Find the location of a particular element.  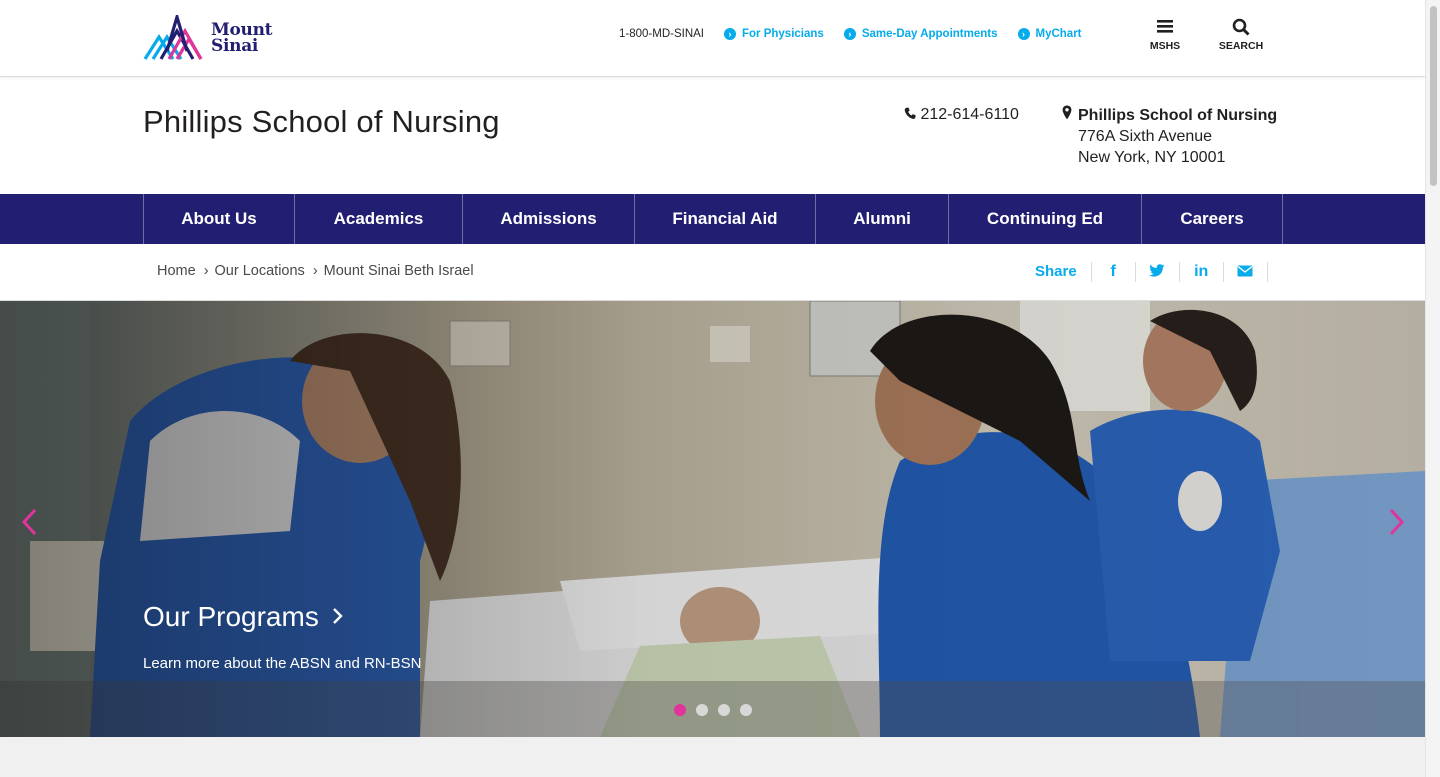

share-bar: Share f in is located at coordinates (1151, 272).